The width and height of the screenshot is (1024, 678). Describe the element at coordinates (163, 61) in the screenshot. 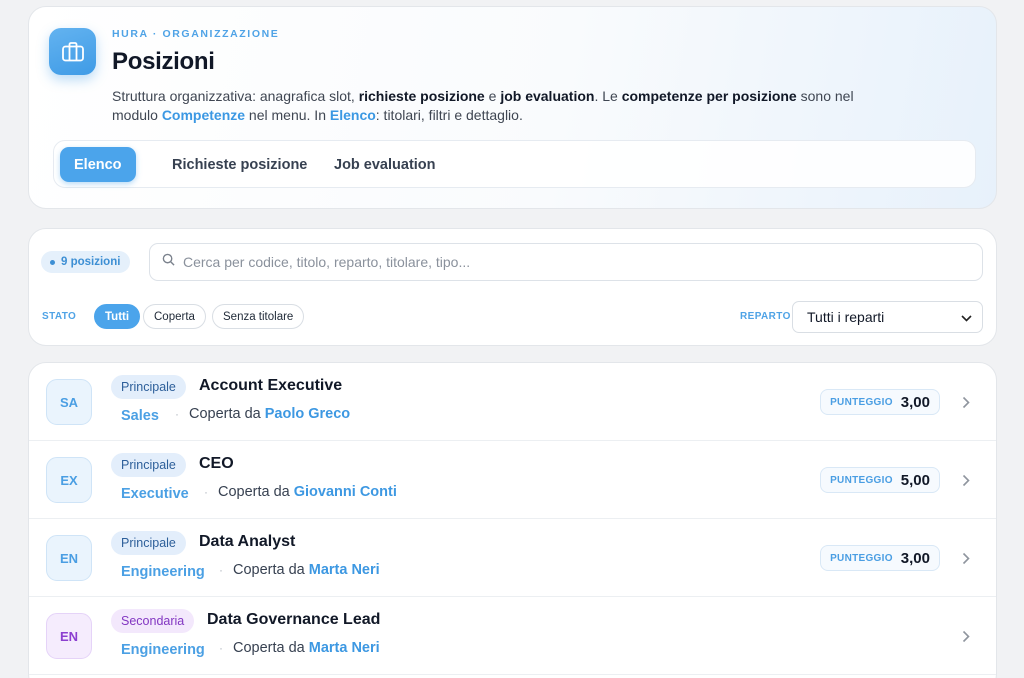

I see `page-title: Posizioni` at that location.